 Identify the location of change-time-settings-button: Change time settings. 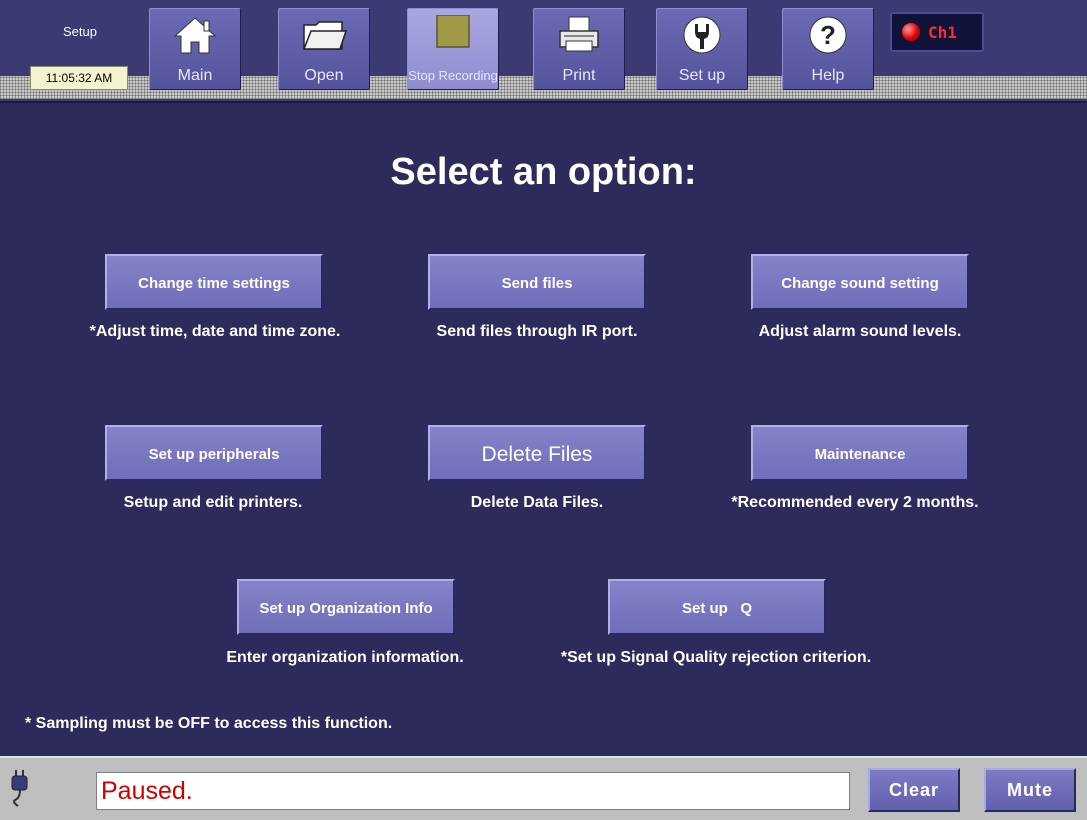
(214, 282).